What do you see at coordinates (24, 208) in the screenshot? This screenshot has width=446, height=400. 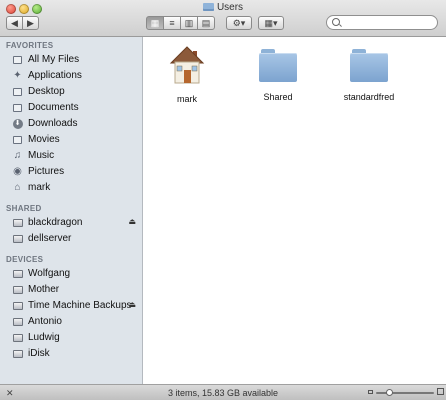 I see `shared-header: SHARED` at bounding box center [24, 208].